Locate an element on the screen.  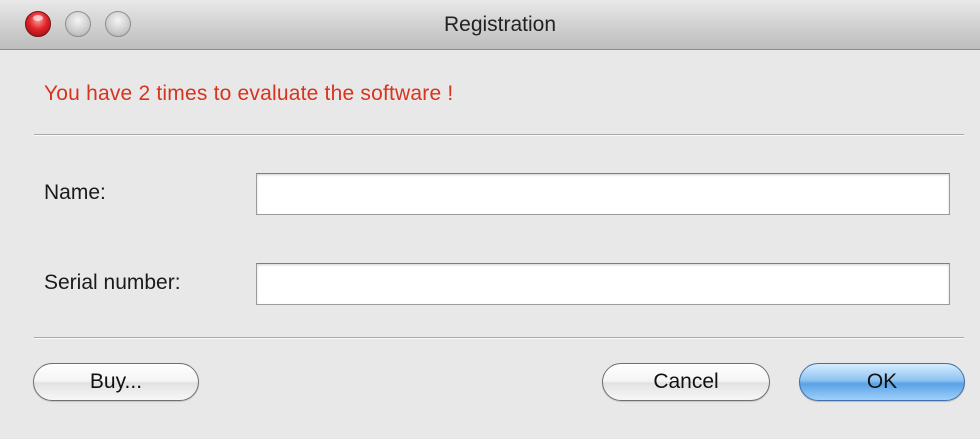
serial-number-label: Serial number: is located at coordinates (112, 282).